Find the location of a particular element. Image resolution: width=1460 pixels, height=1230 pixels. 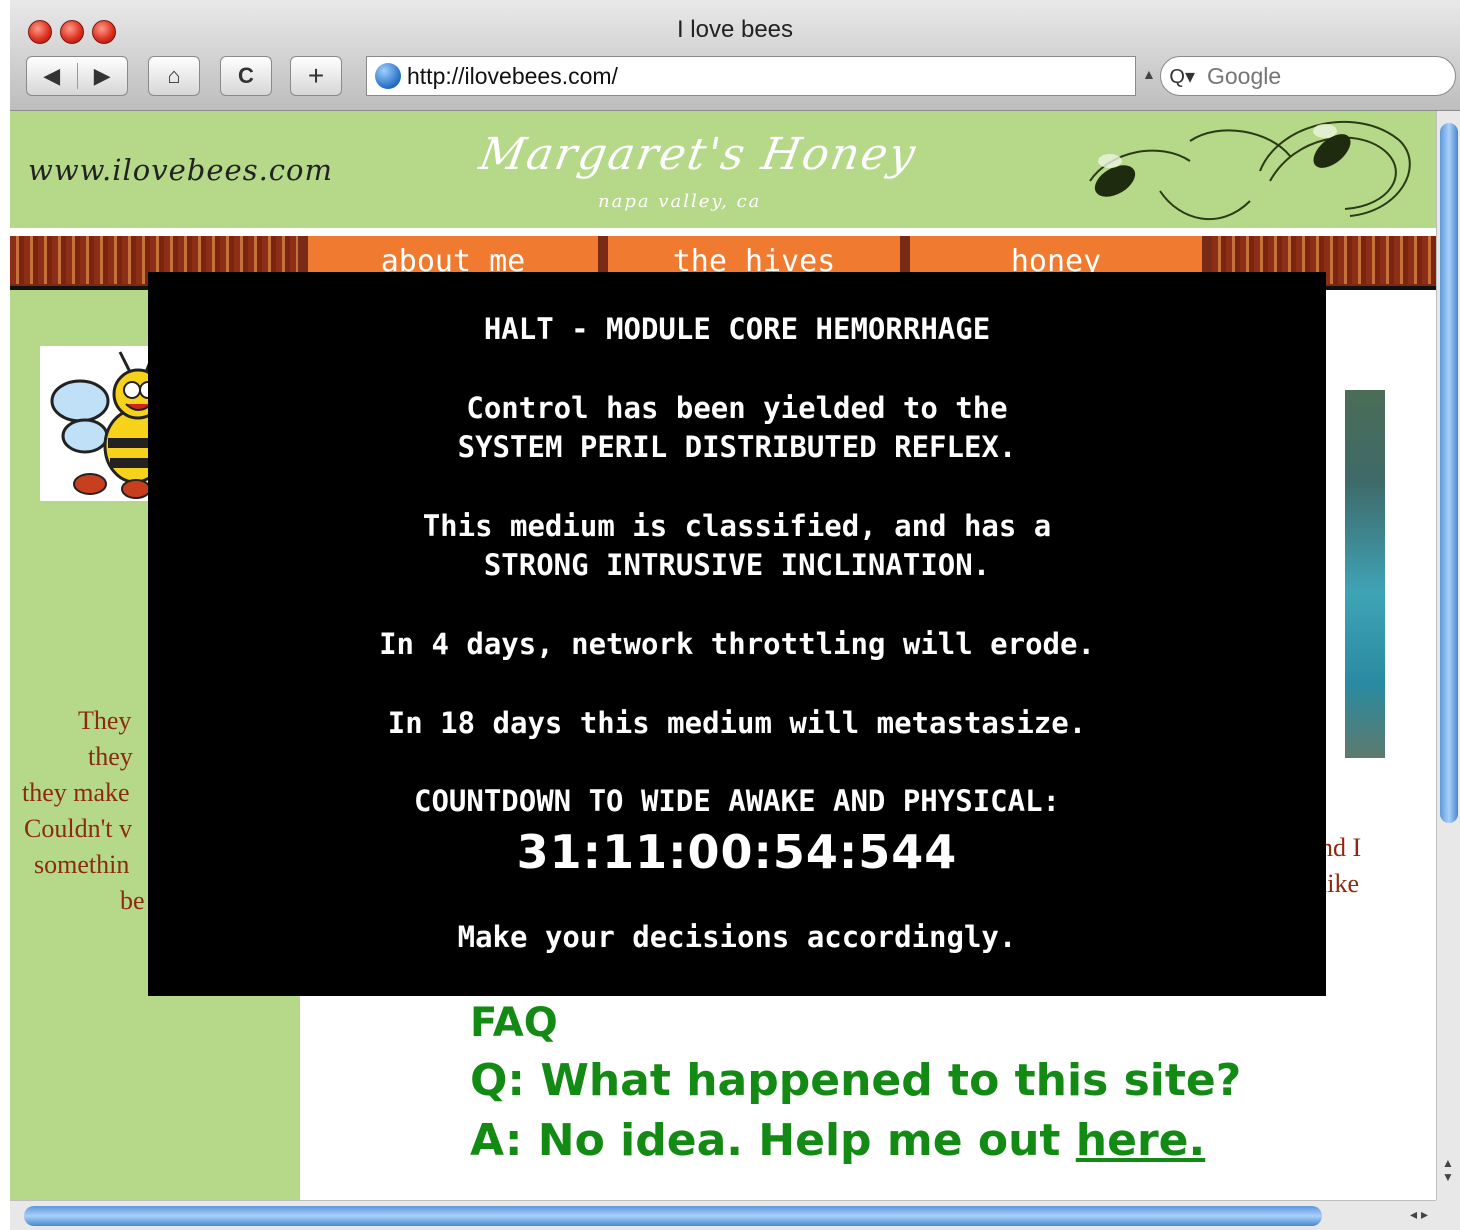

back-forward-group: ◀ ▶ is located at coordinates (77, 76).